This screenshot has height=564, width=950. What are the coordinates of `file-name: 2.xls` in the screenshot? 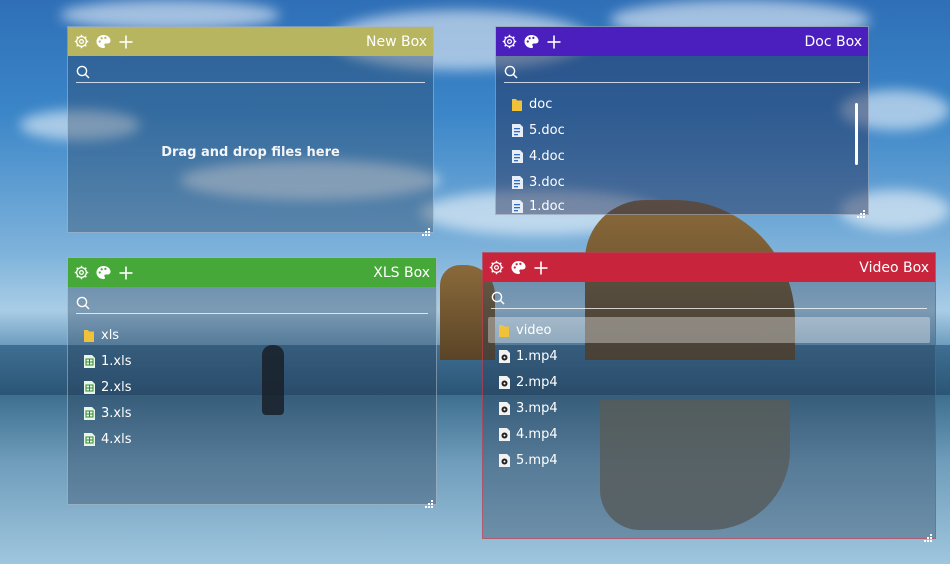 It's located at (116, 387).